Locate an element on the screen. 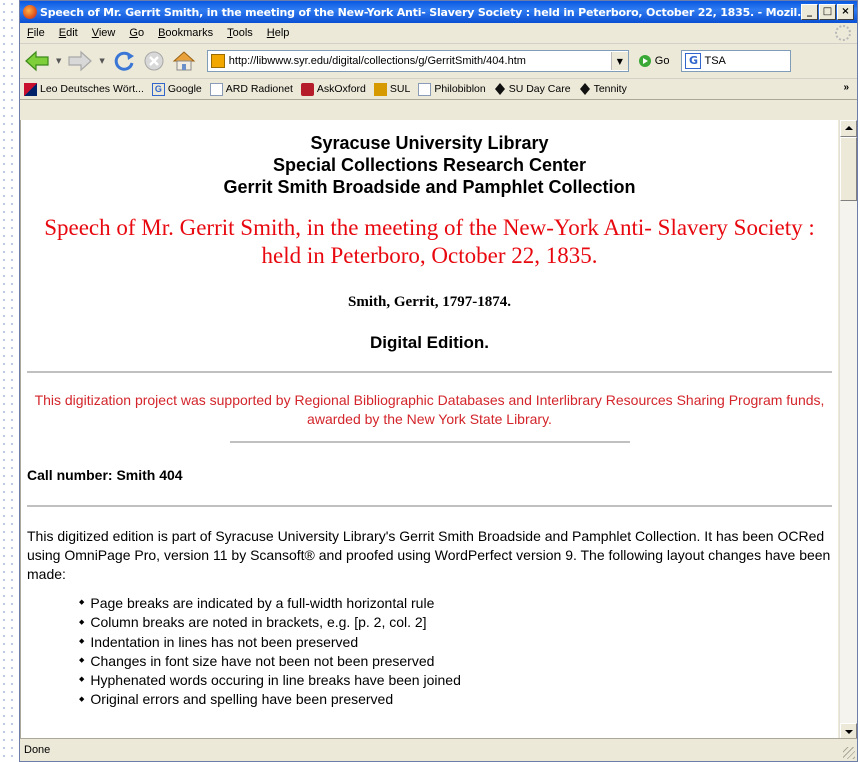 This screenshot has height=762, width=860. askoxford-icon is located at coordinates (307, 89).